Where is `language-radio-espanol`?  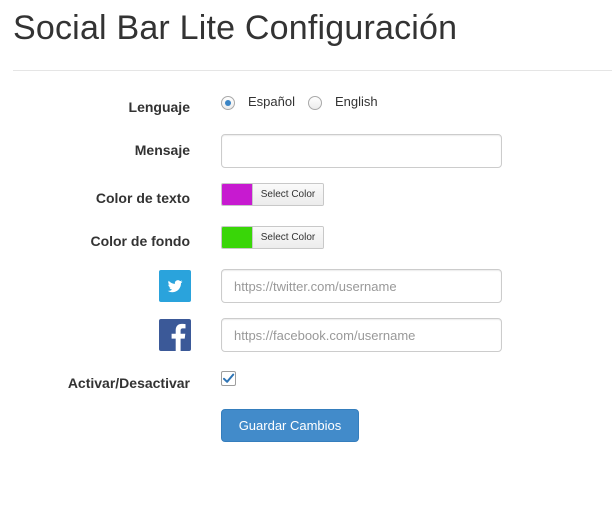
language-radio-espanol is located at coordinates (228, 103).